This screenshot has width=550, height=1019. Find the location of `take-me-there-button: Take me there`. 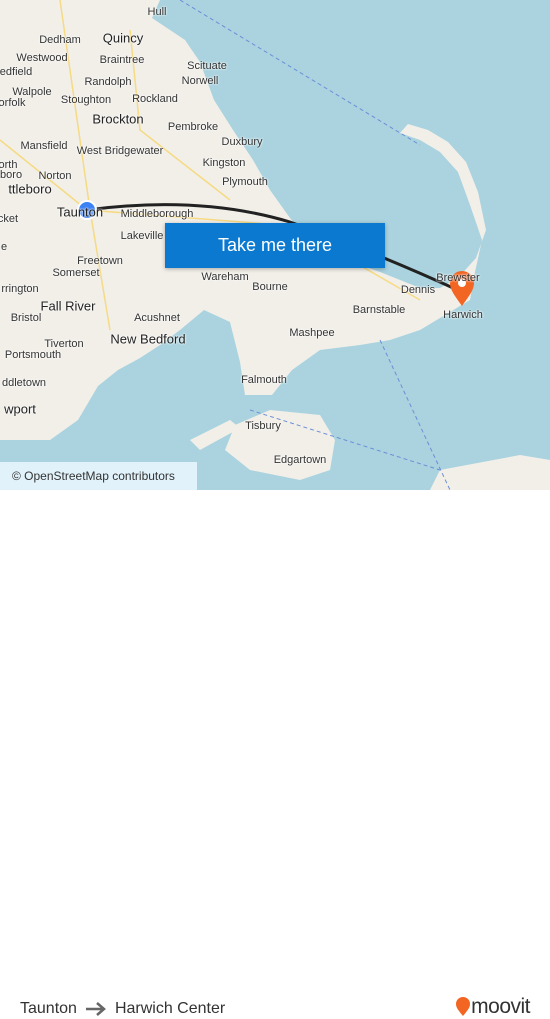

take-me-there-button: Take me there is located at coordinates (275, 245).